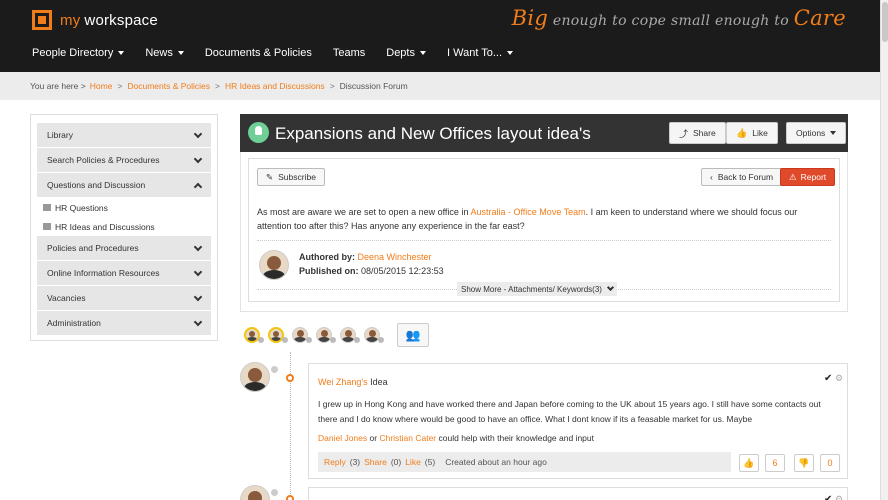 This screenshot has height=500, width=888. I want to click on add-participants-button: 👥, so click(413, 335).